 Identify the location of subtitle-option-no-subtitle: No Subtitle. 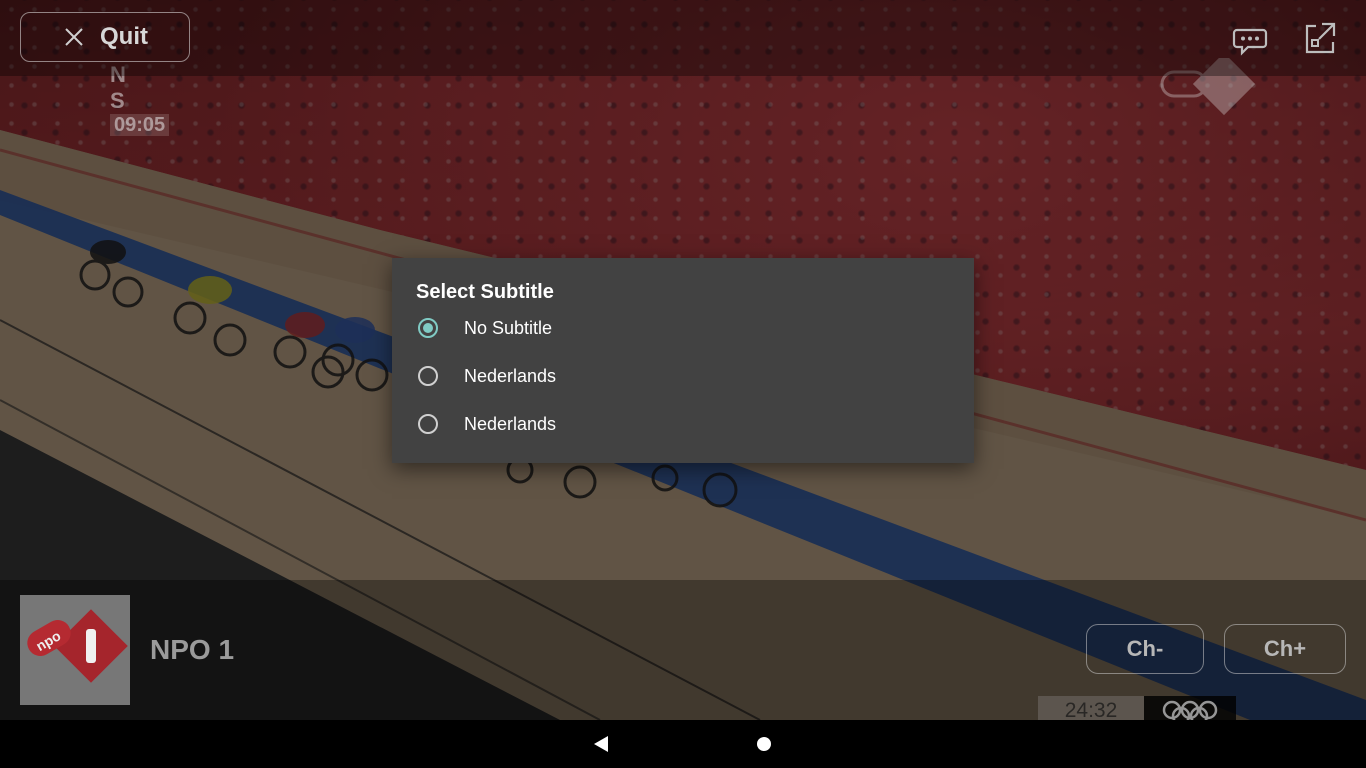
(683, 328).